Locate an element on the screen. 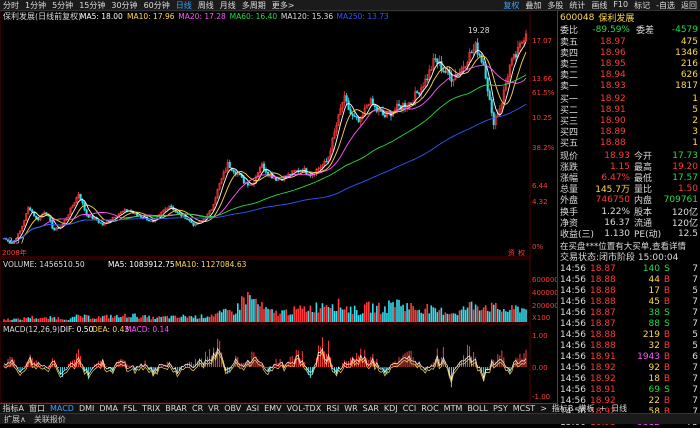 The width and height of the screenshot is (700, 428). toolbar-action-7: -自选 is located at coordinates (665, 5).